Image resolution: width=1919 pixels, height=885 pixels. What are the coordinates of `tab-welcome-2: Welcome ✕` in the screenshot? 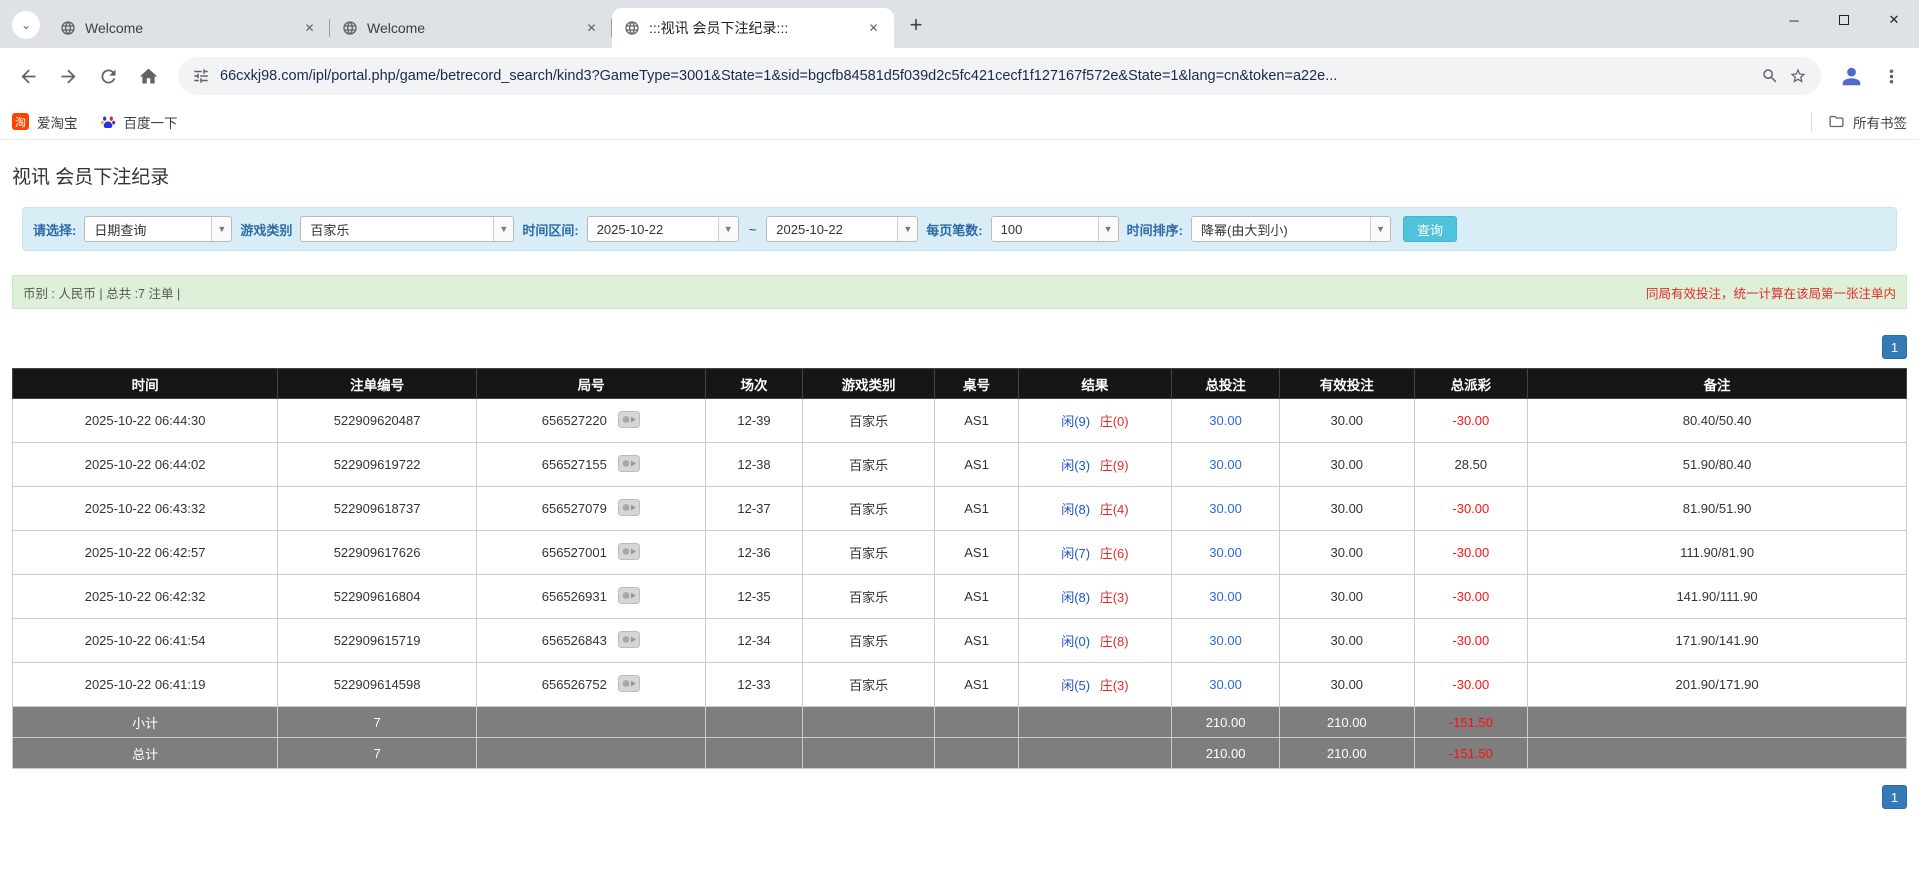 It's located at (471, 28).